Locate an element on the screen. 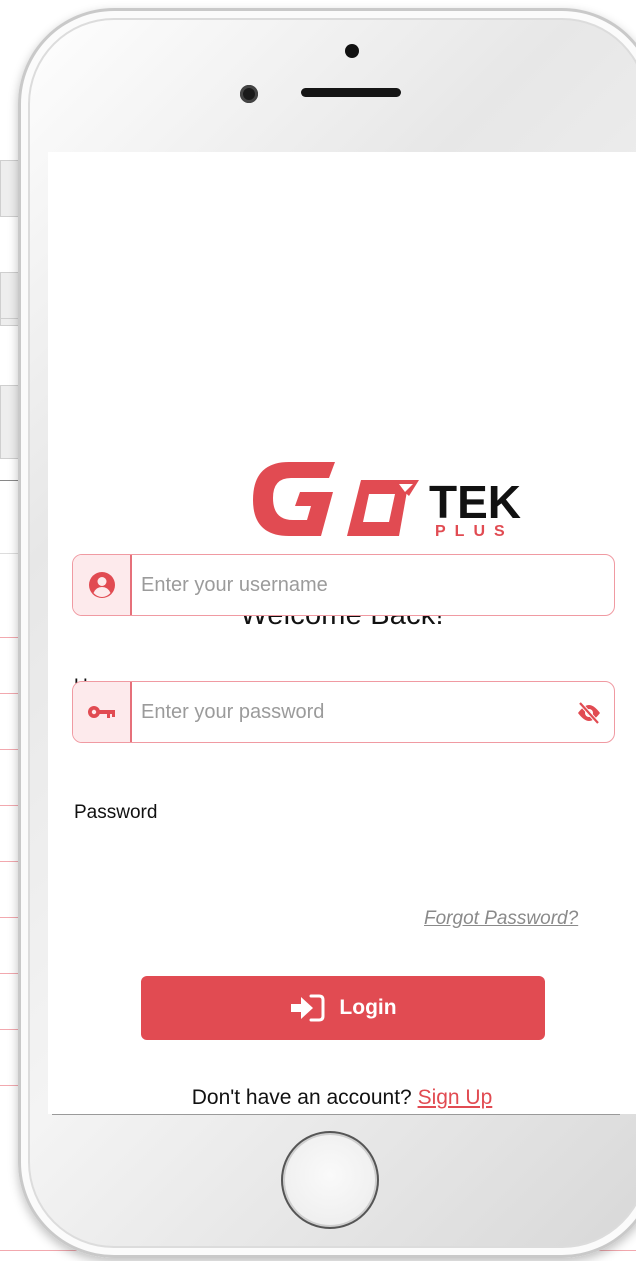  username-input is located at coordinates (341, 585).